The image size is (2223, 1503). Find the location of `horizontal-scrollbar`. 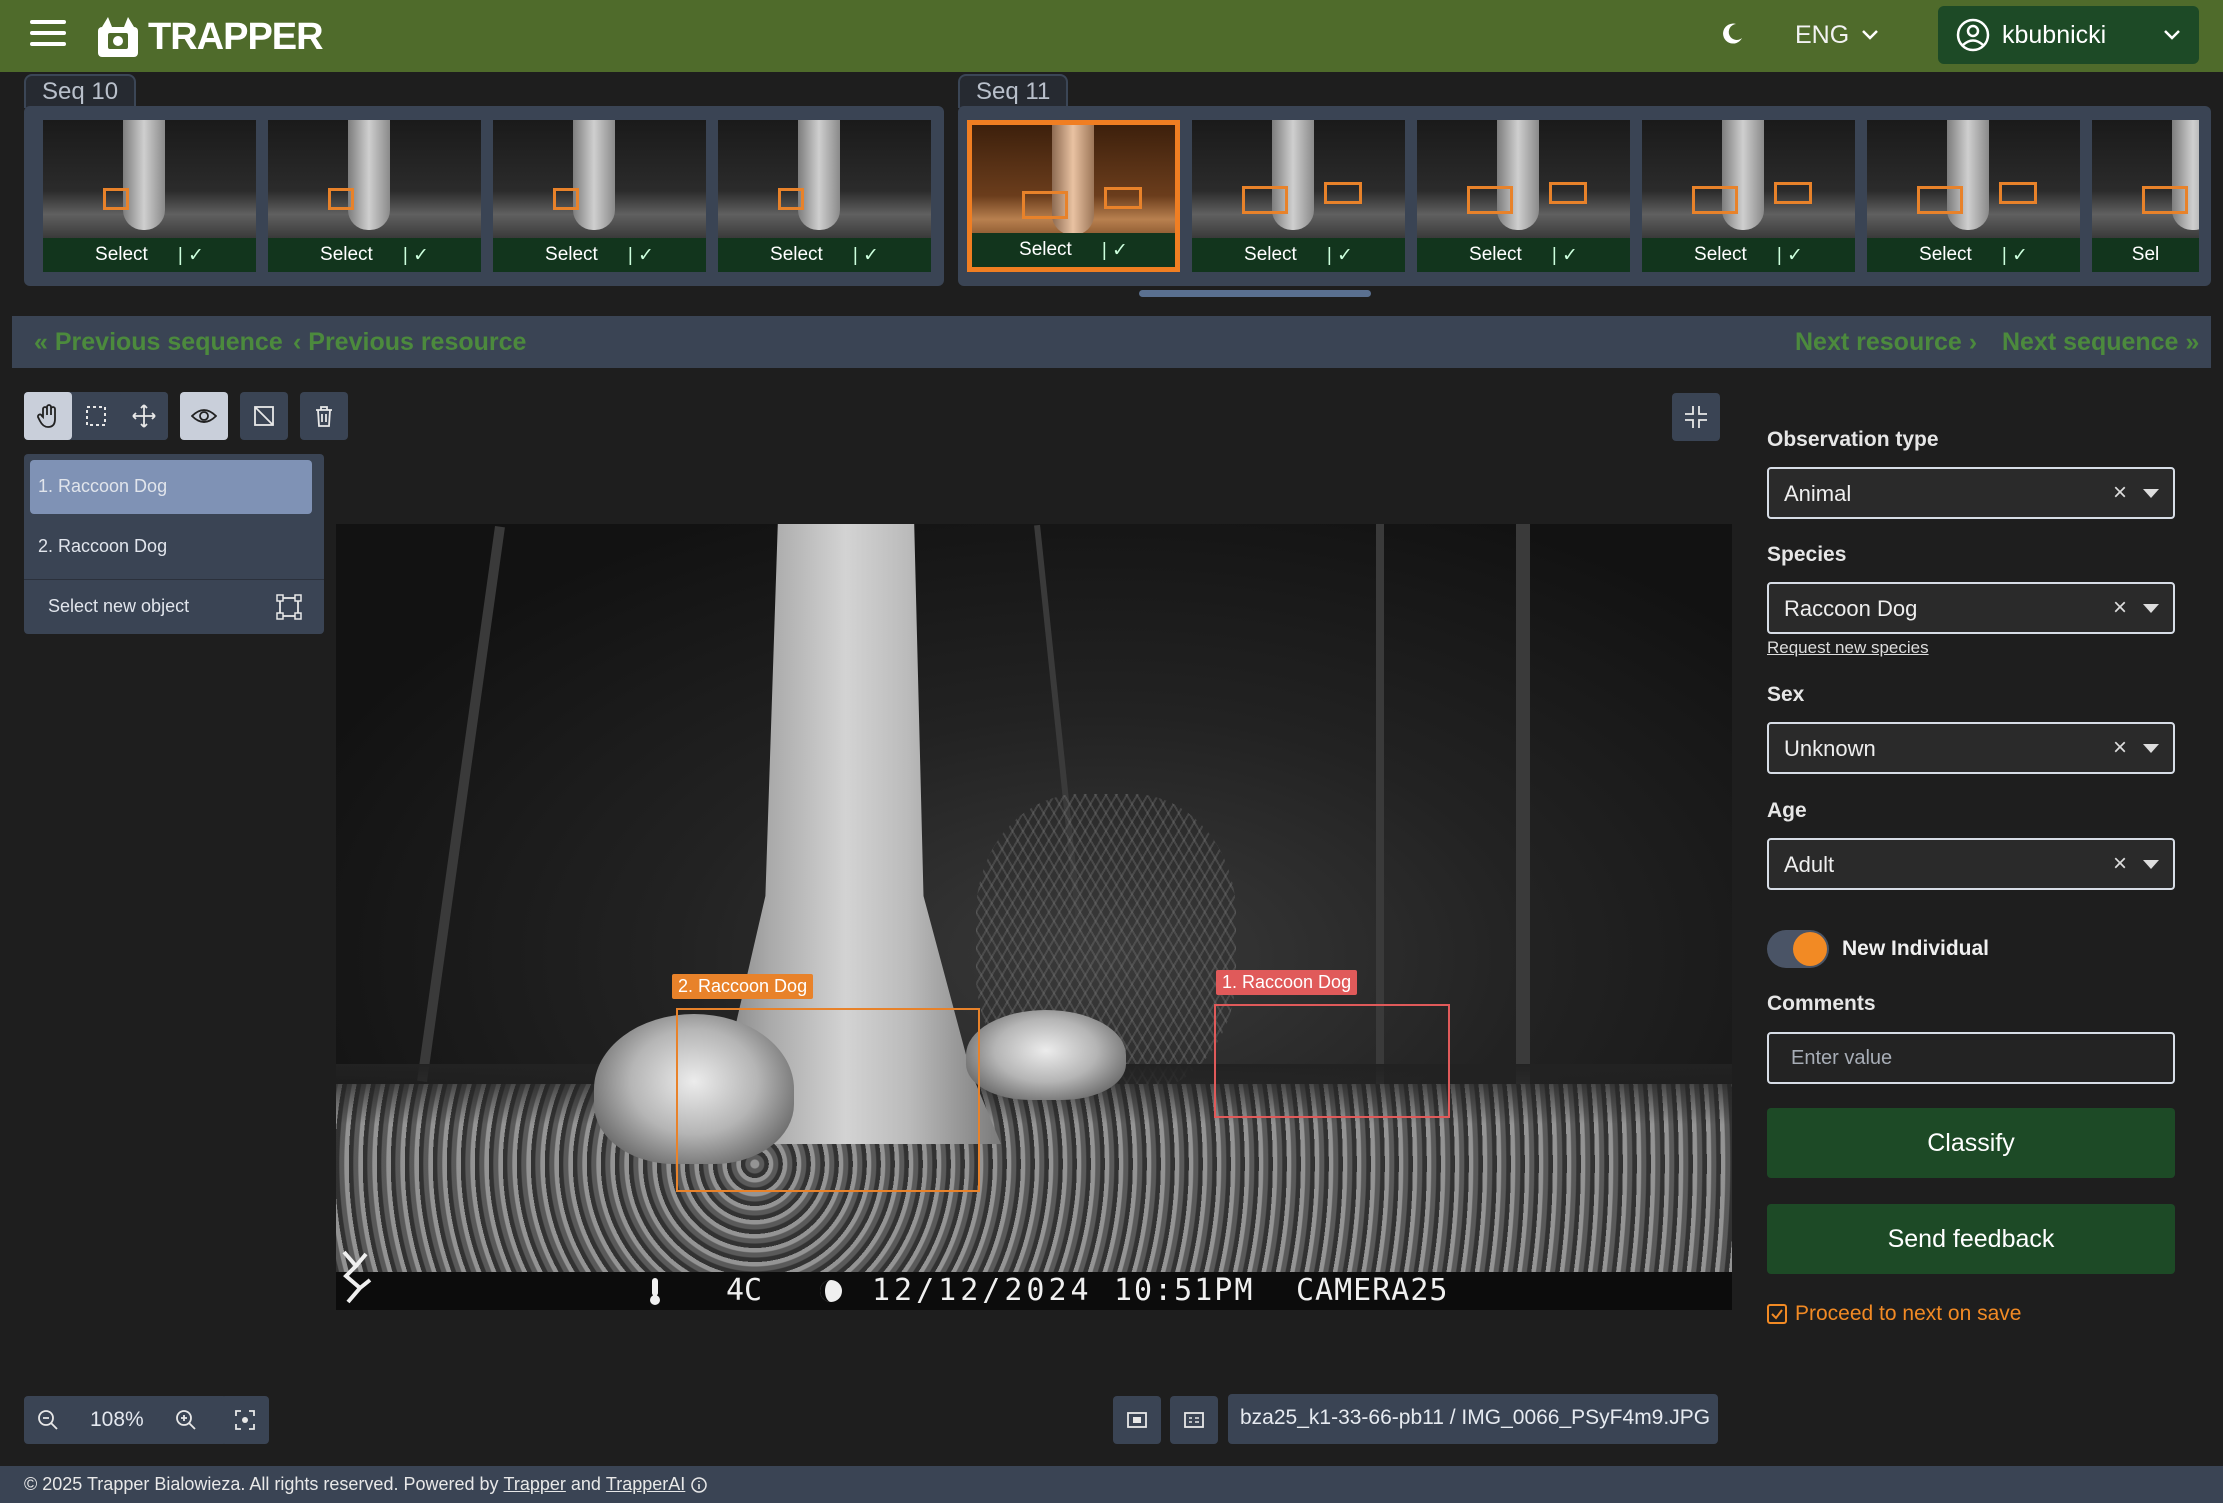

horizontal-scrollbar is located at coordinates (1255, 293).